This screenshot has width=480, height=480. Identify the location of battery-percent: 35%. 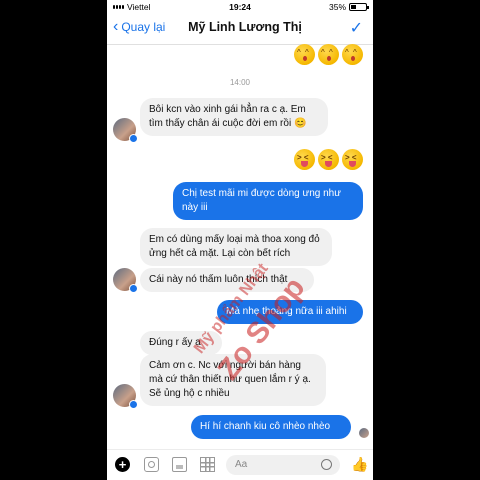
(337, 7).